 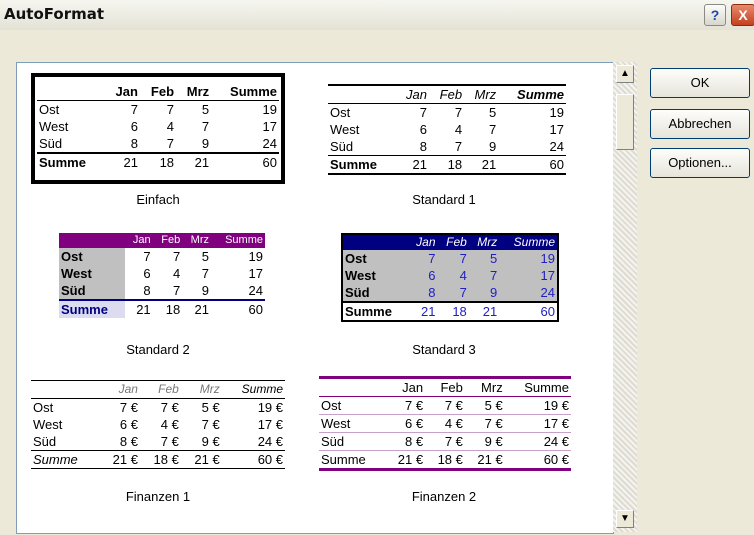 I want to click on cancel-button: Abbrechen, so click(x=700, y=124).